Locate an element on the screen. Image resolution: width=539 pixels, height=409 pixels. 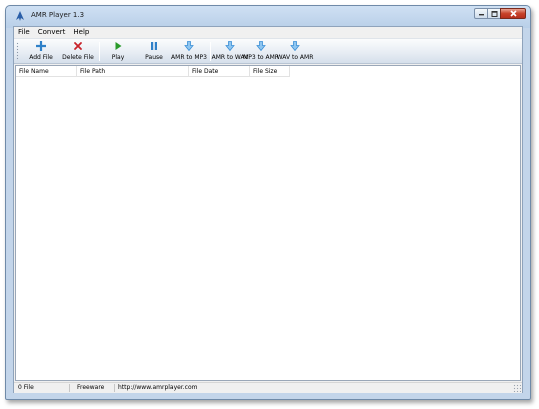
play-icon is located at coordinates (118, 46).